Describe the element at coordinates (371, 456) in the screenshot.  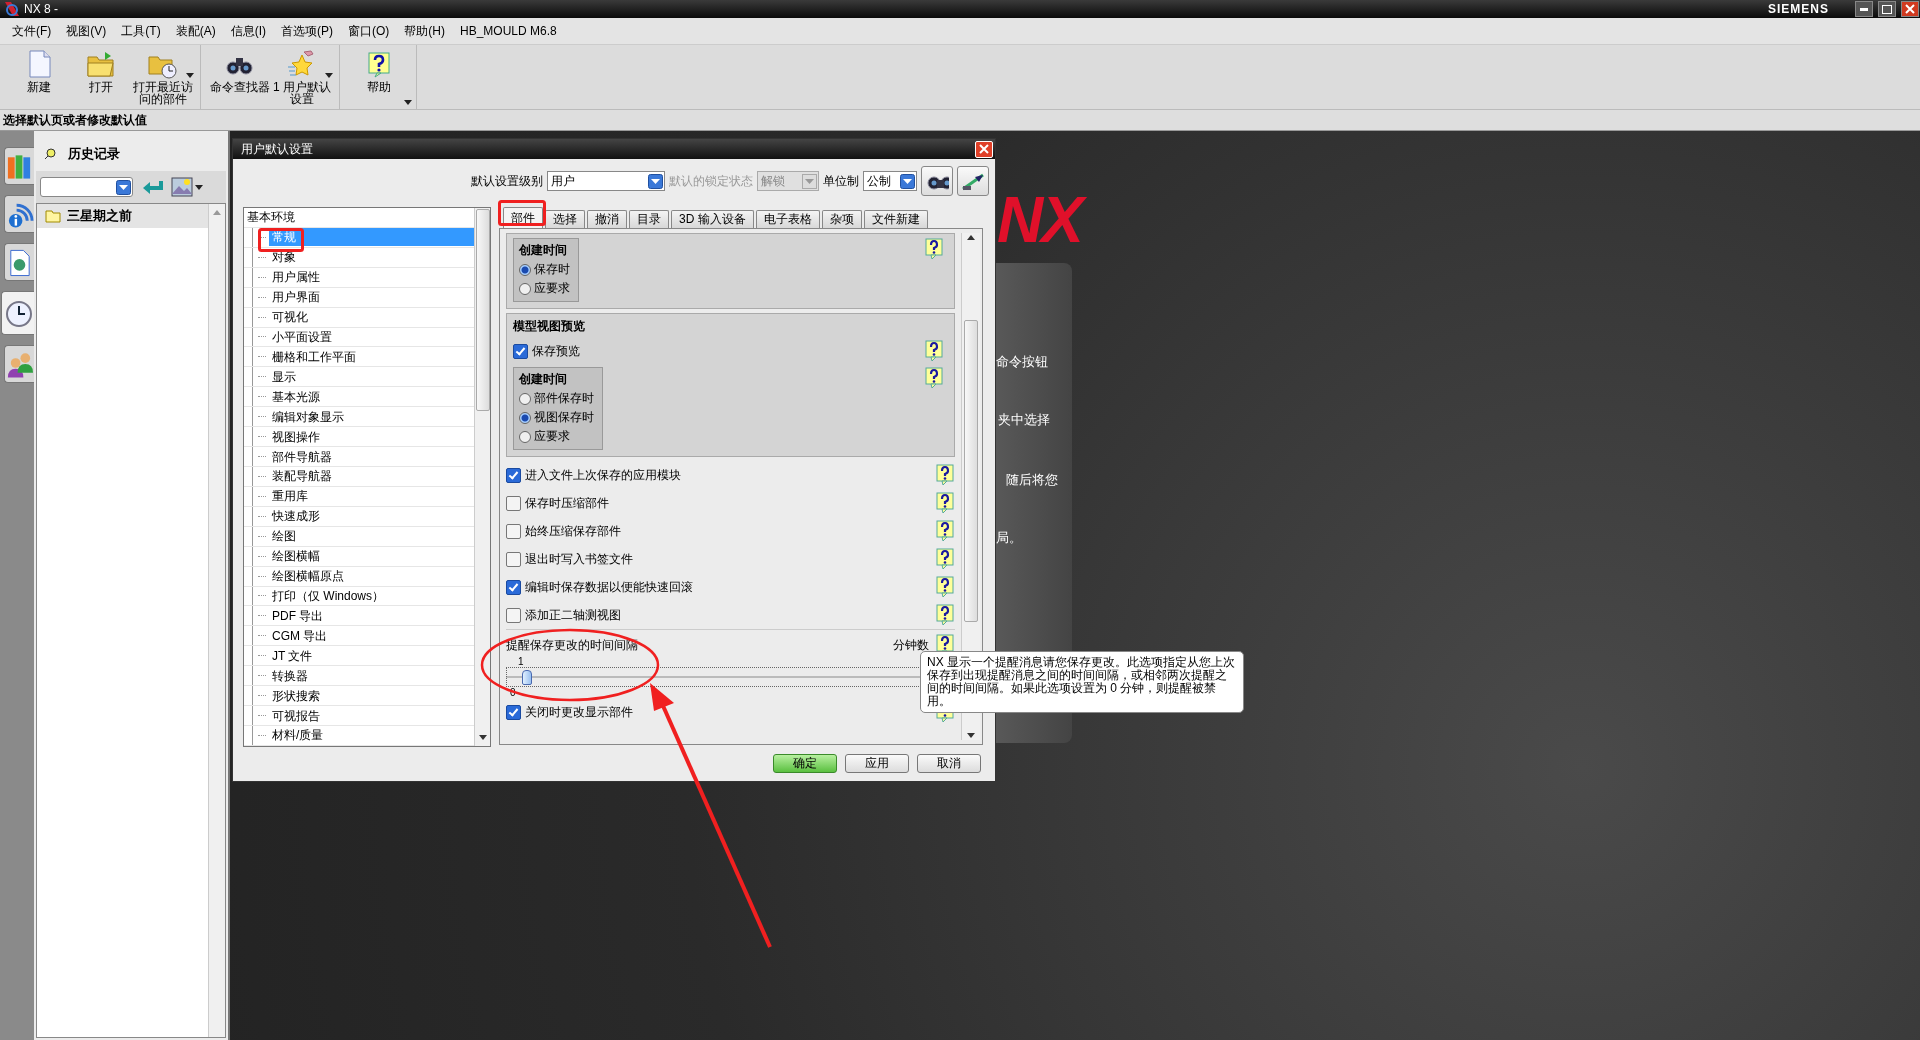
I see `tree-item: 部件导航器` at that location.